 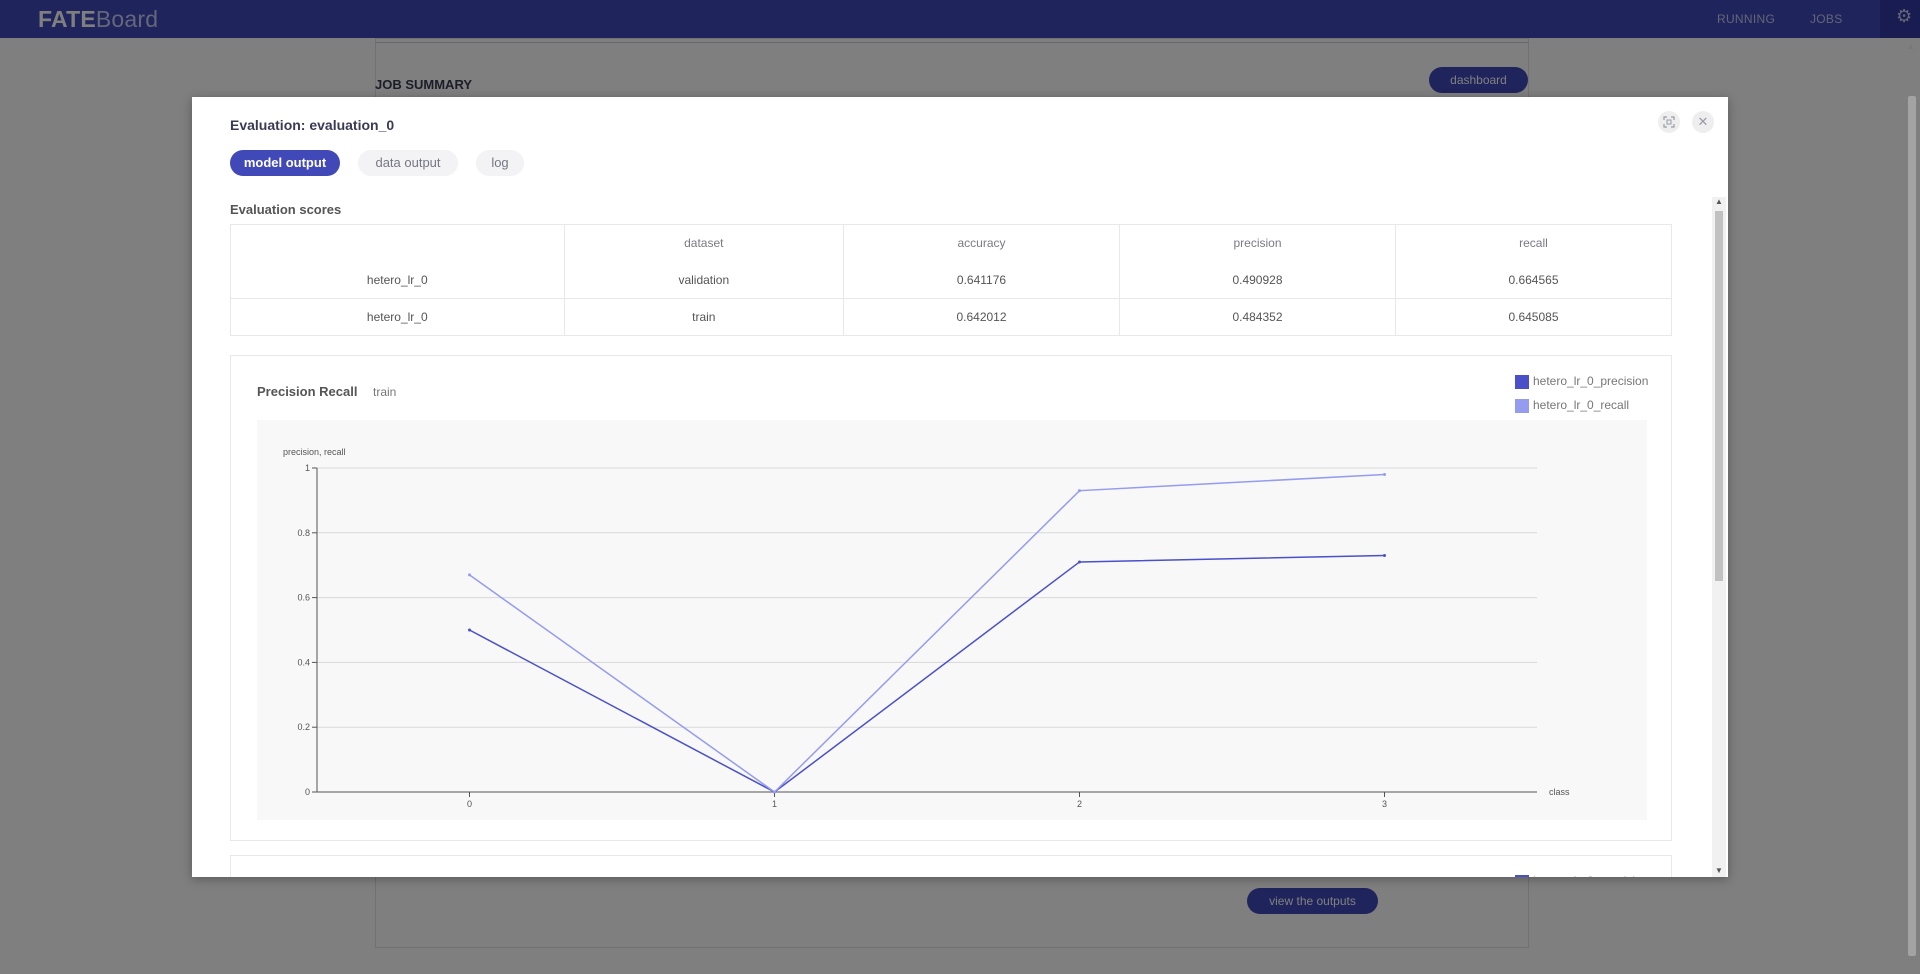 What do you see at coordinates (1257, 243) in the screenshot?
I see `table-header-cell: precision` at bounding box center [1257, 243].